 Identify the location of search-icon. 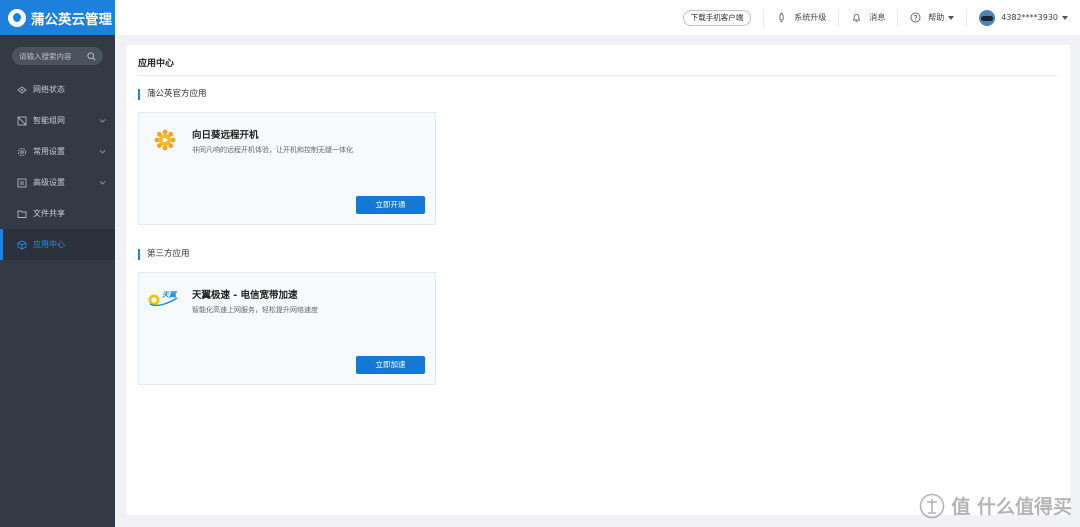
(91, 56).